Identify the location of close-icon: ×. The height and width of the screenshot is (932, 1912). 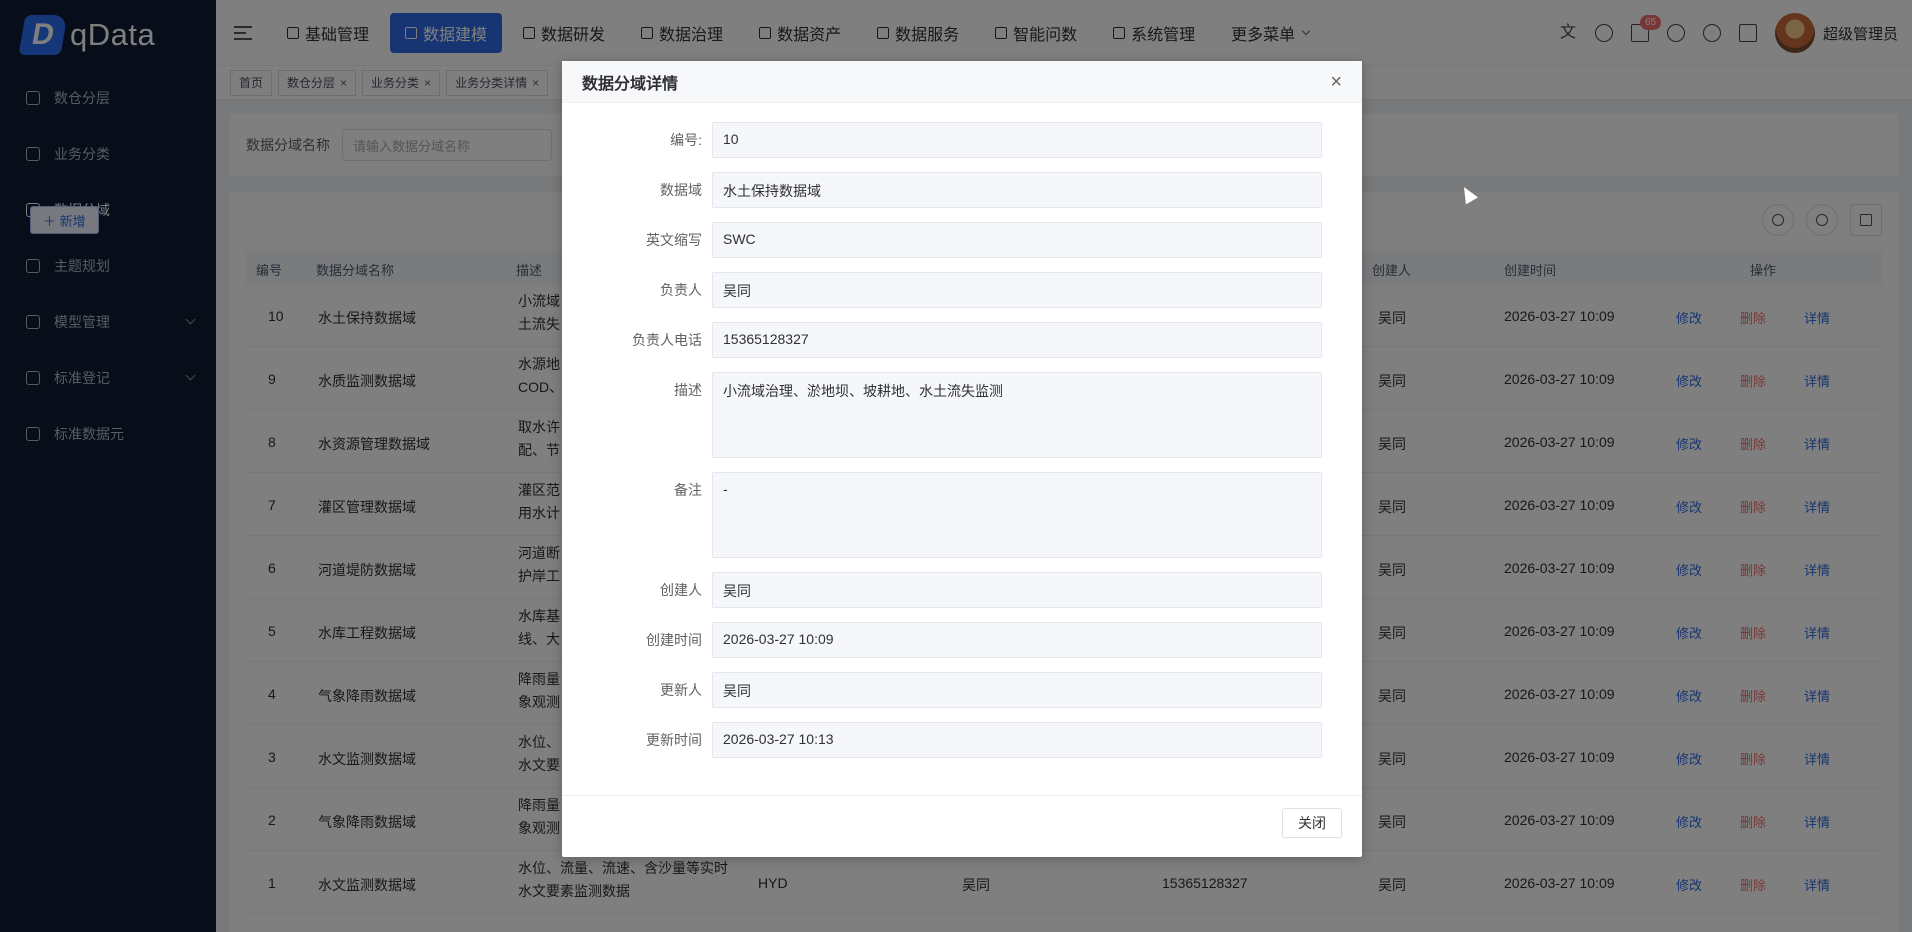
(1336, 82).